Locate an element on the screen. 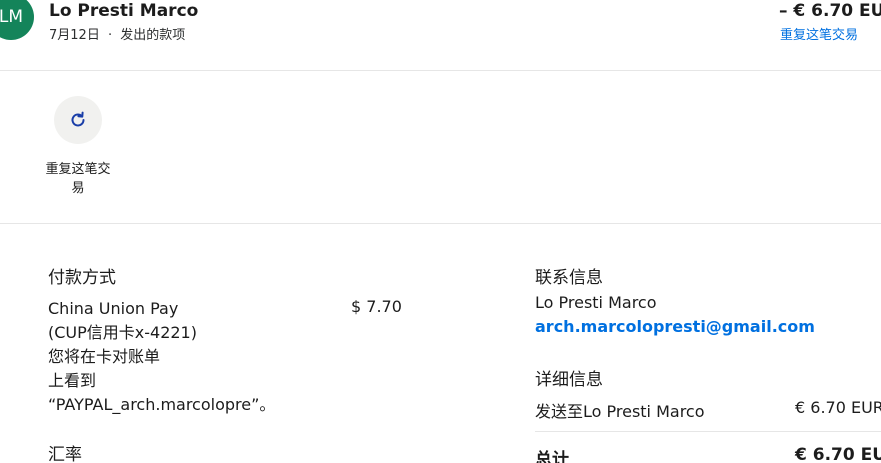 This screenshot has width=881, height=463. contact-info-title: 联系信息 is located at coordinates (569, 278).